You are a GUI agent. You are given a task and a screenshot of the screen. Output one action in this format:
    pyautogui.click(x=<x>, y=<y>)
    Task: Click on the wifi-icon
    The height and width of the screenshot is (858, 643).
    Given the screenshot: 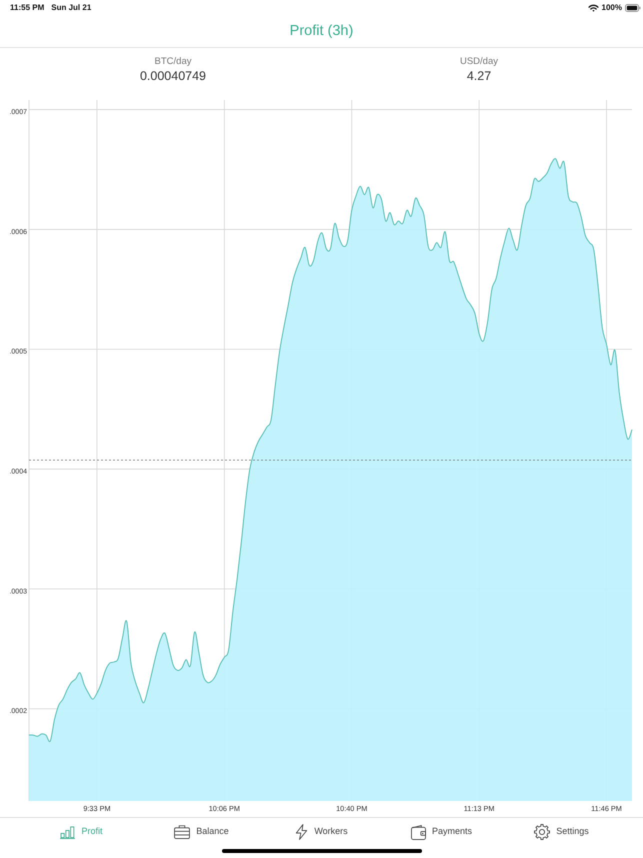 What is the action you would take?
    pyautogui.click(x=593, y=8)
    